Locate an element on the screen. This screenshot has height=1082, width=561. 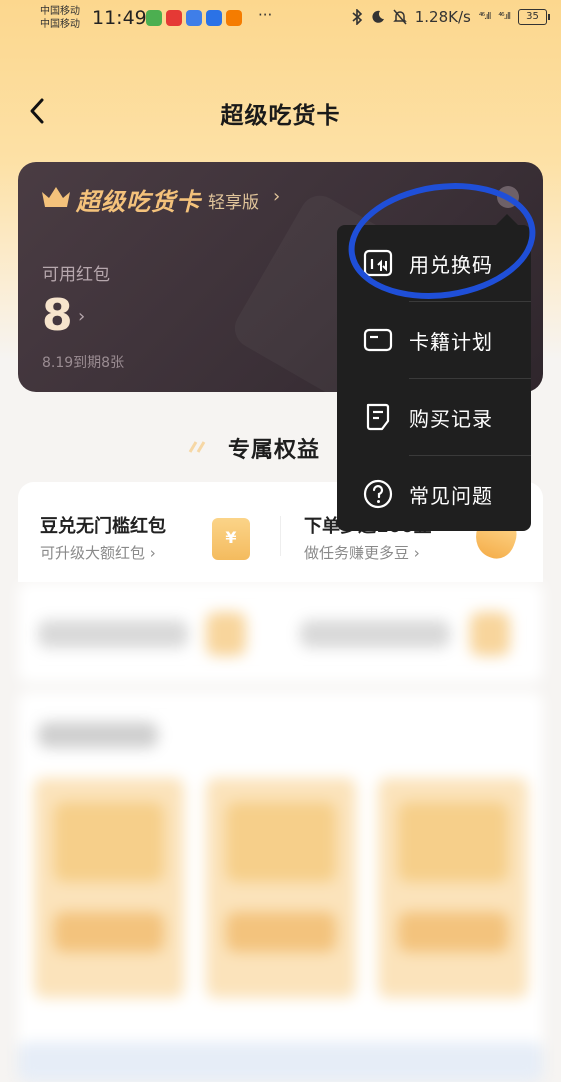
menu-item-label: 卡籍计划 is located at coordinates (451, 342).